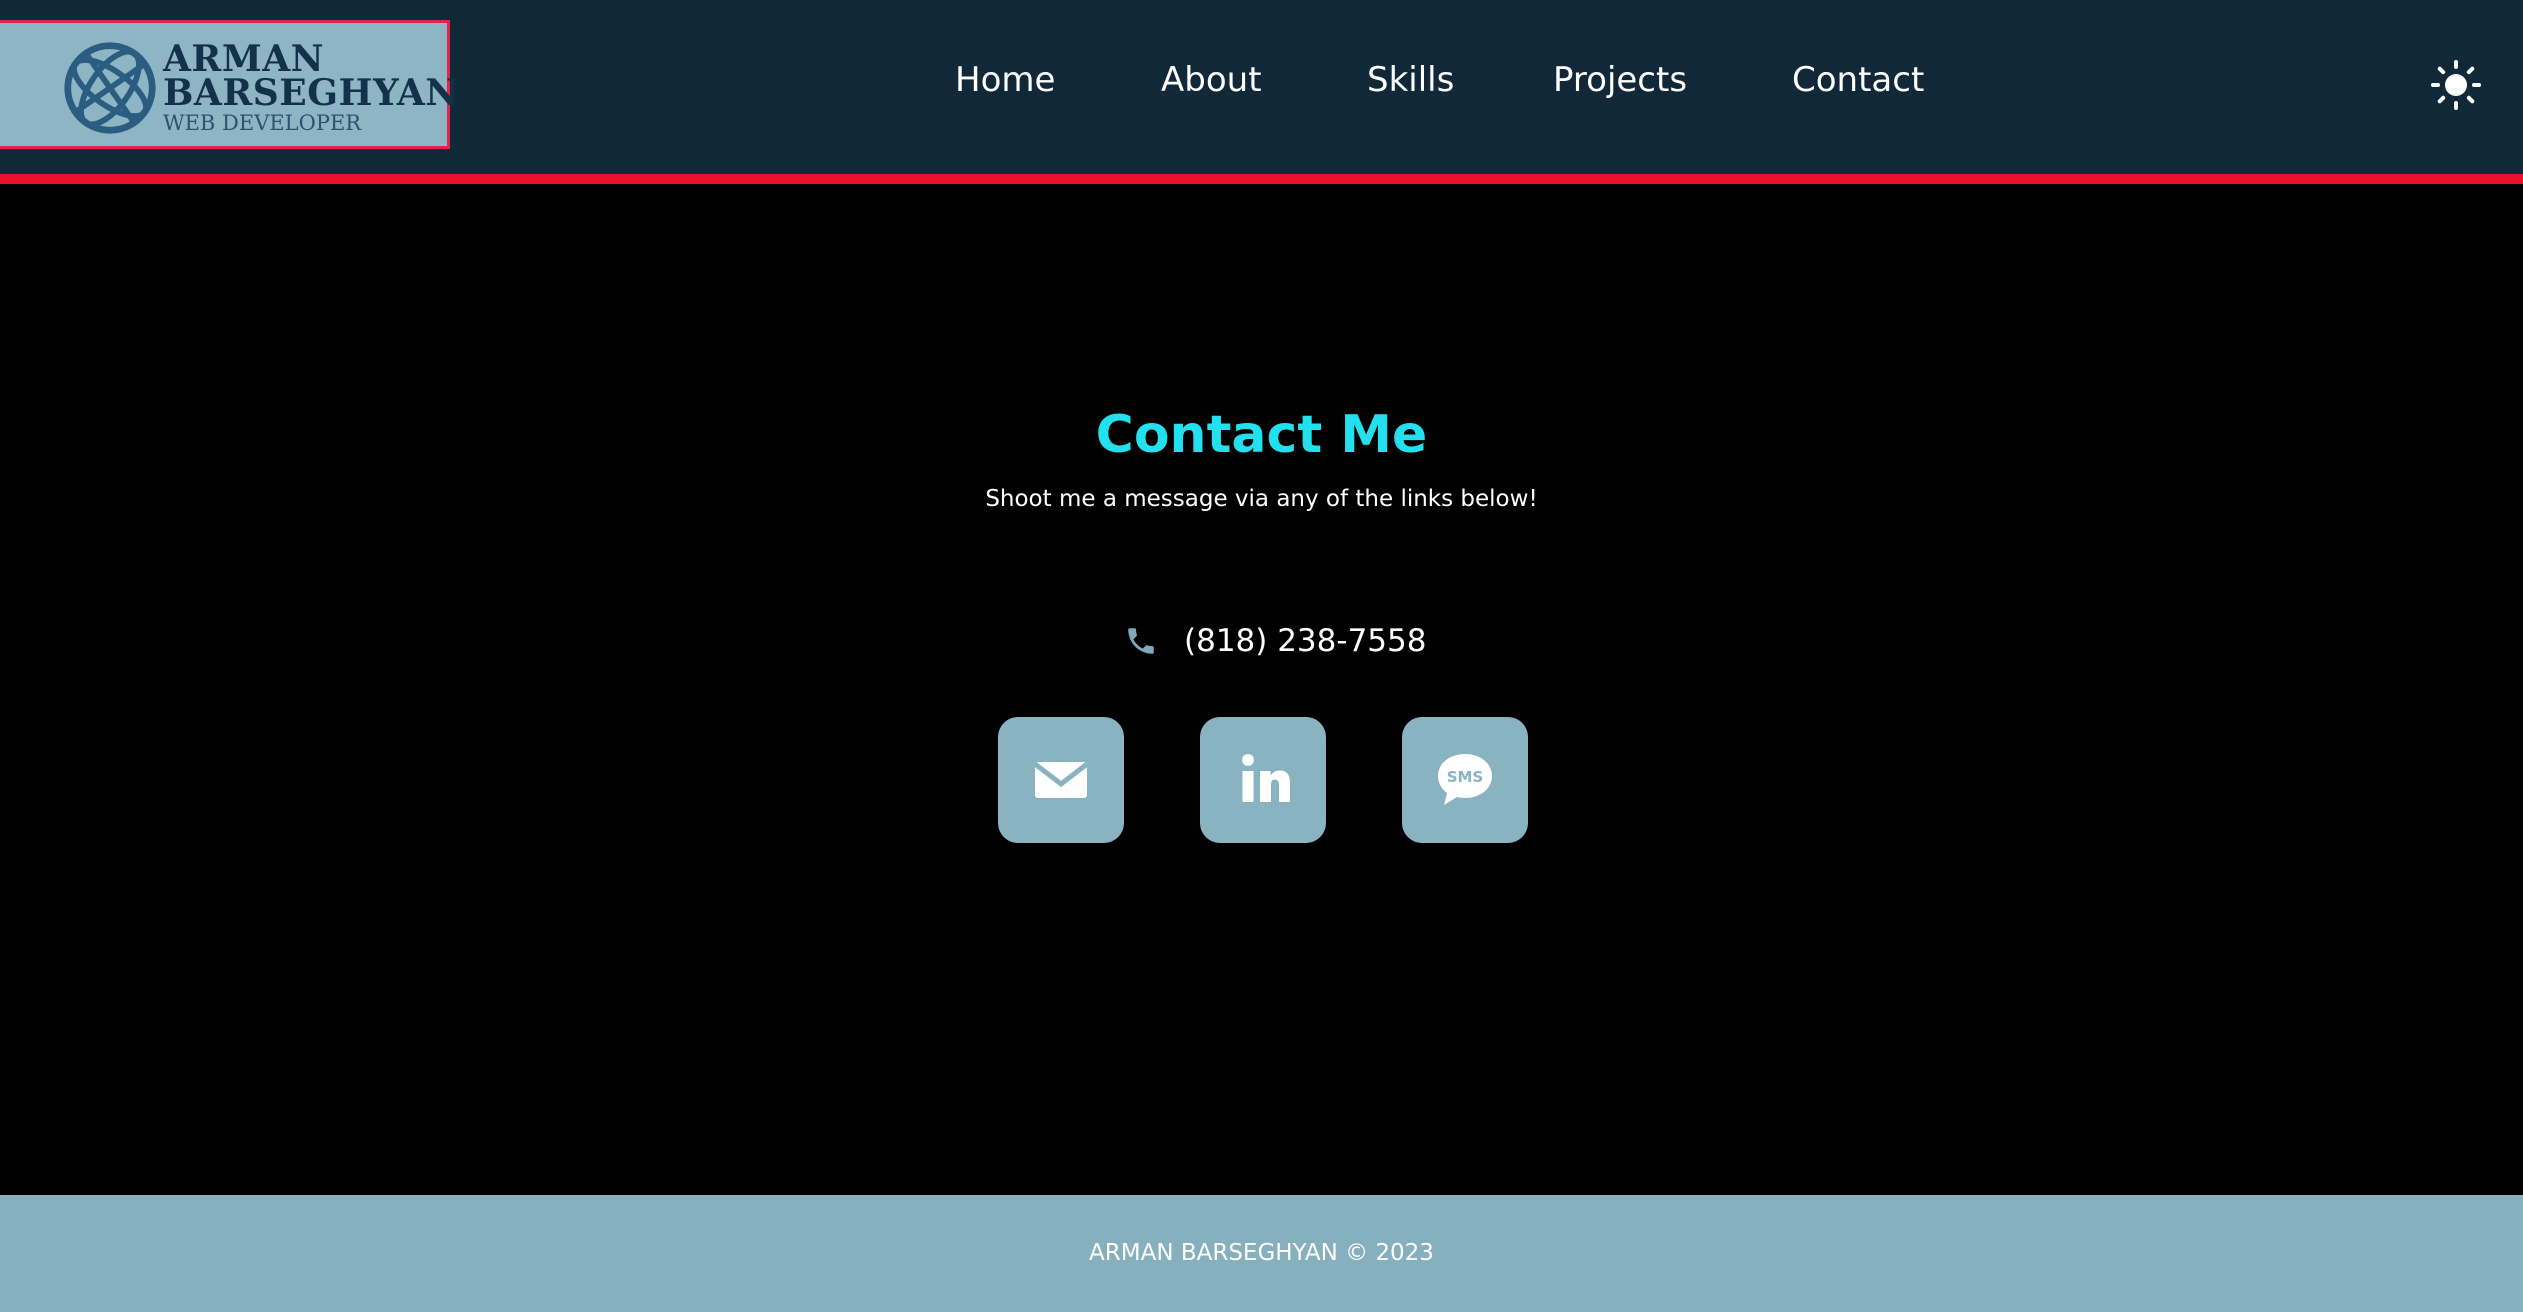  I want to click on sms-icon: SMS, so click(1465, 779).